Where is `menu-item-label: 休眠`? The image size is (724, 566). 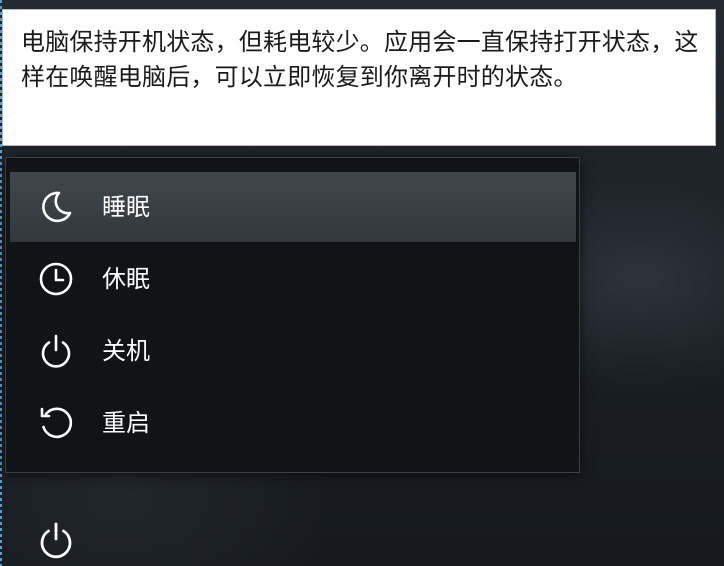 menu-item-label: 休眠 is located at coordinates (126, 279).